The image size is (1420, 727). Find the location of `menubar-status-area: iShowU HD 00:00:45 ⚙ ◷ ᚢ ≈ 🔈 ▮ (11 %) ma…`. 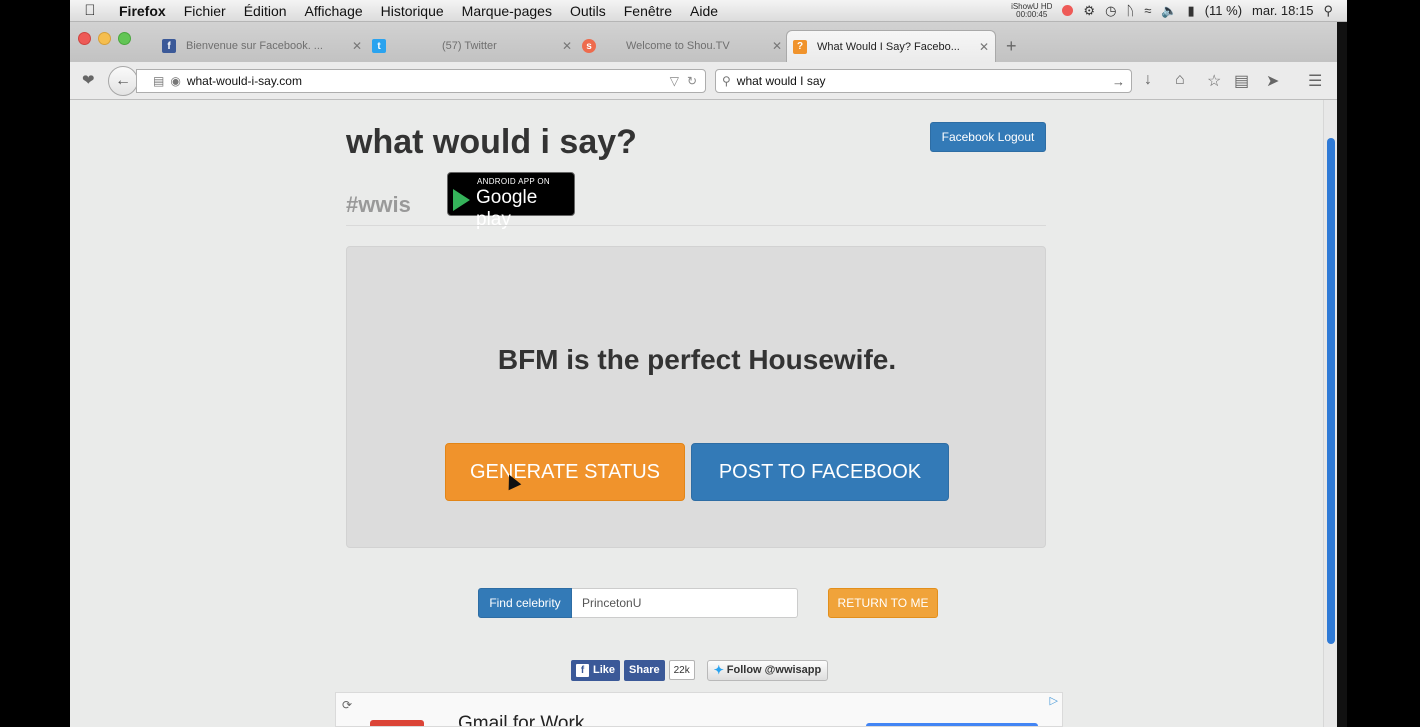

menubar-status-area: iShowU HD 00:00:45 ⚙ ◷ ᚢ ≈ 🔈 ▮ (11 %) ma… is located at coordinates (1179, 10).